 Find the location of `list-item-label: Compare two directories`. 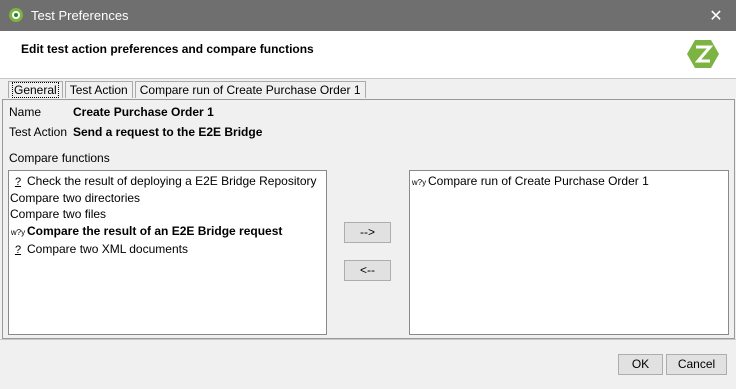

list-item-label: Compare two directories is located at coordinates (75, 198).